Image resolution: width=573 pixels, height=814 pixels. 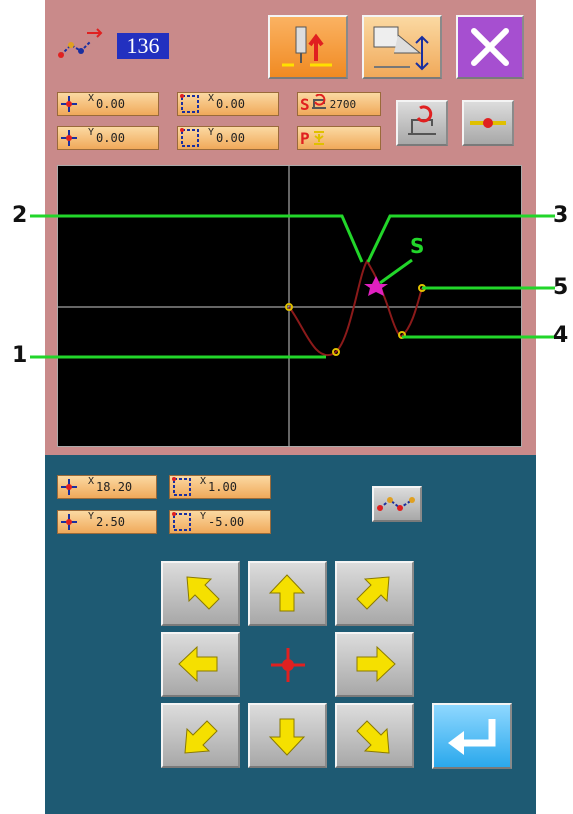 I want to click on move-x-field: X 18.20, so click(x=107, y=487).